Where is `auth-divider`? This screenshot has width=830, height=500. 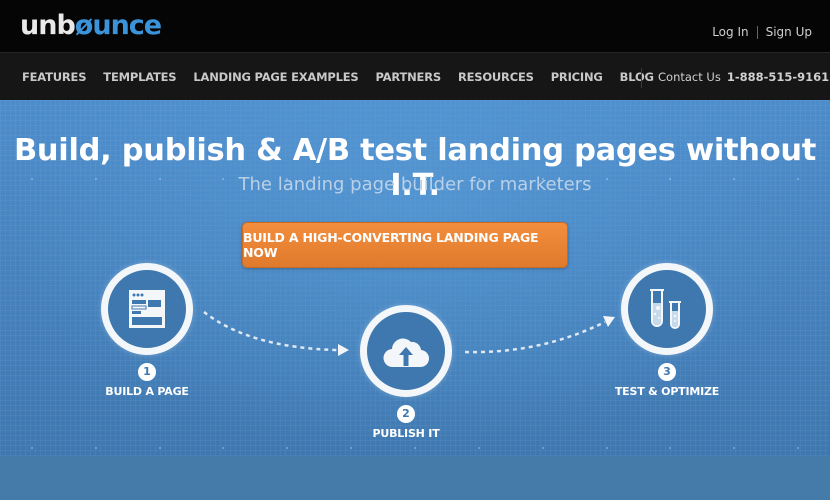
auth-divider is located at coordinates (757, 32).